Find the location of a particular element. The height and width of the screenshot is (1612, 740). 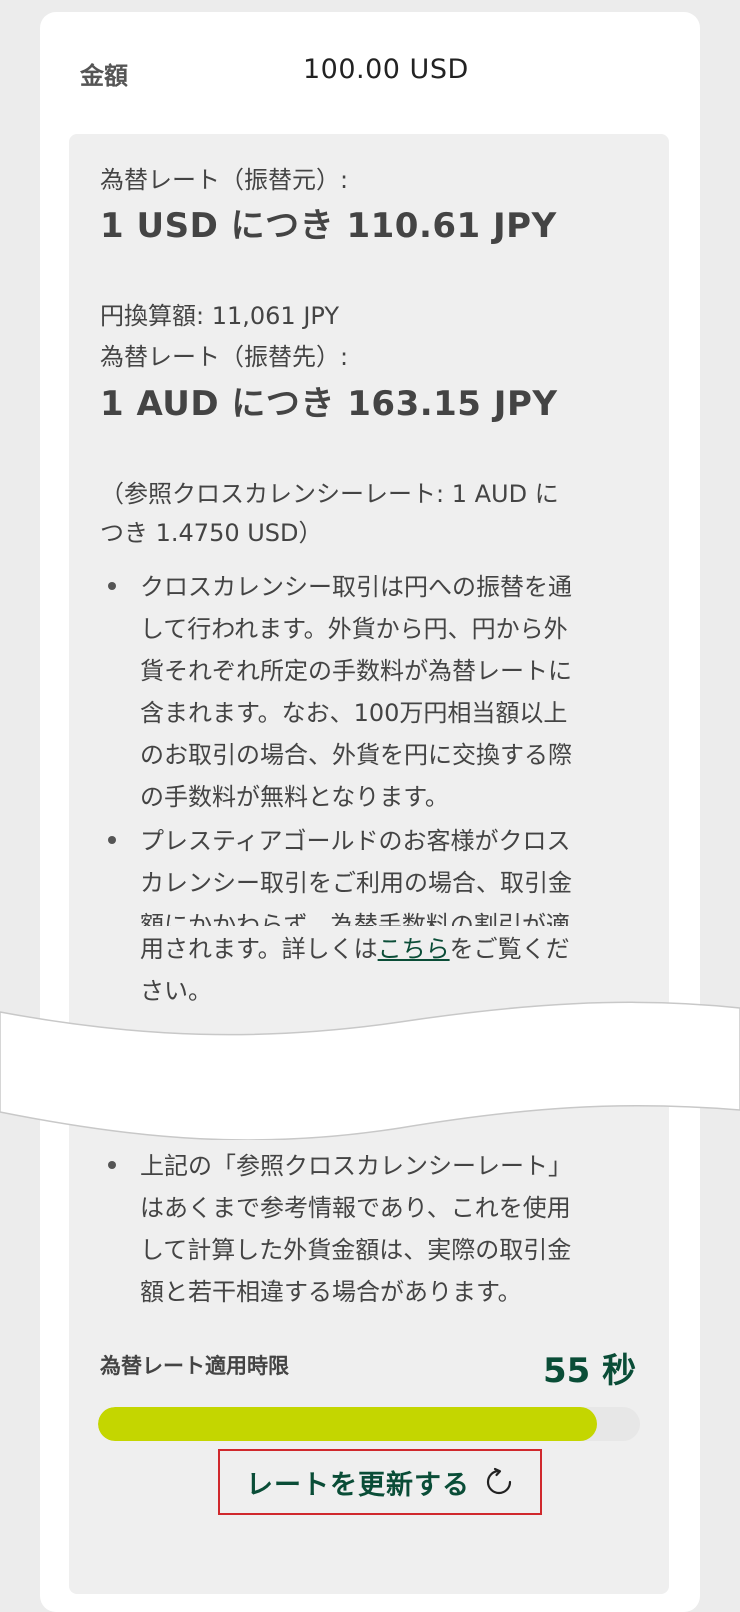

time-limit-label: 為替レート適用時限 is located at coordinates (194, 1366).